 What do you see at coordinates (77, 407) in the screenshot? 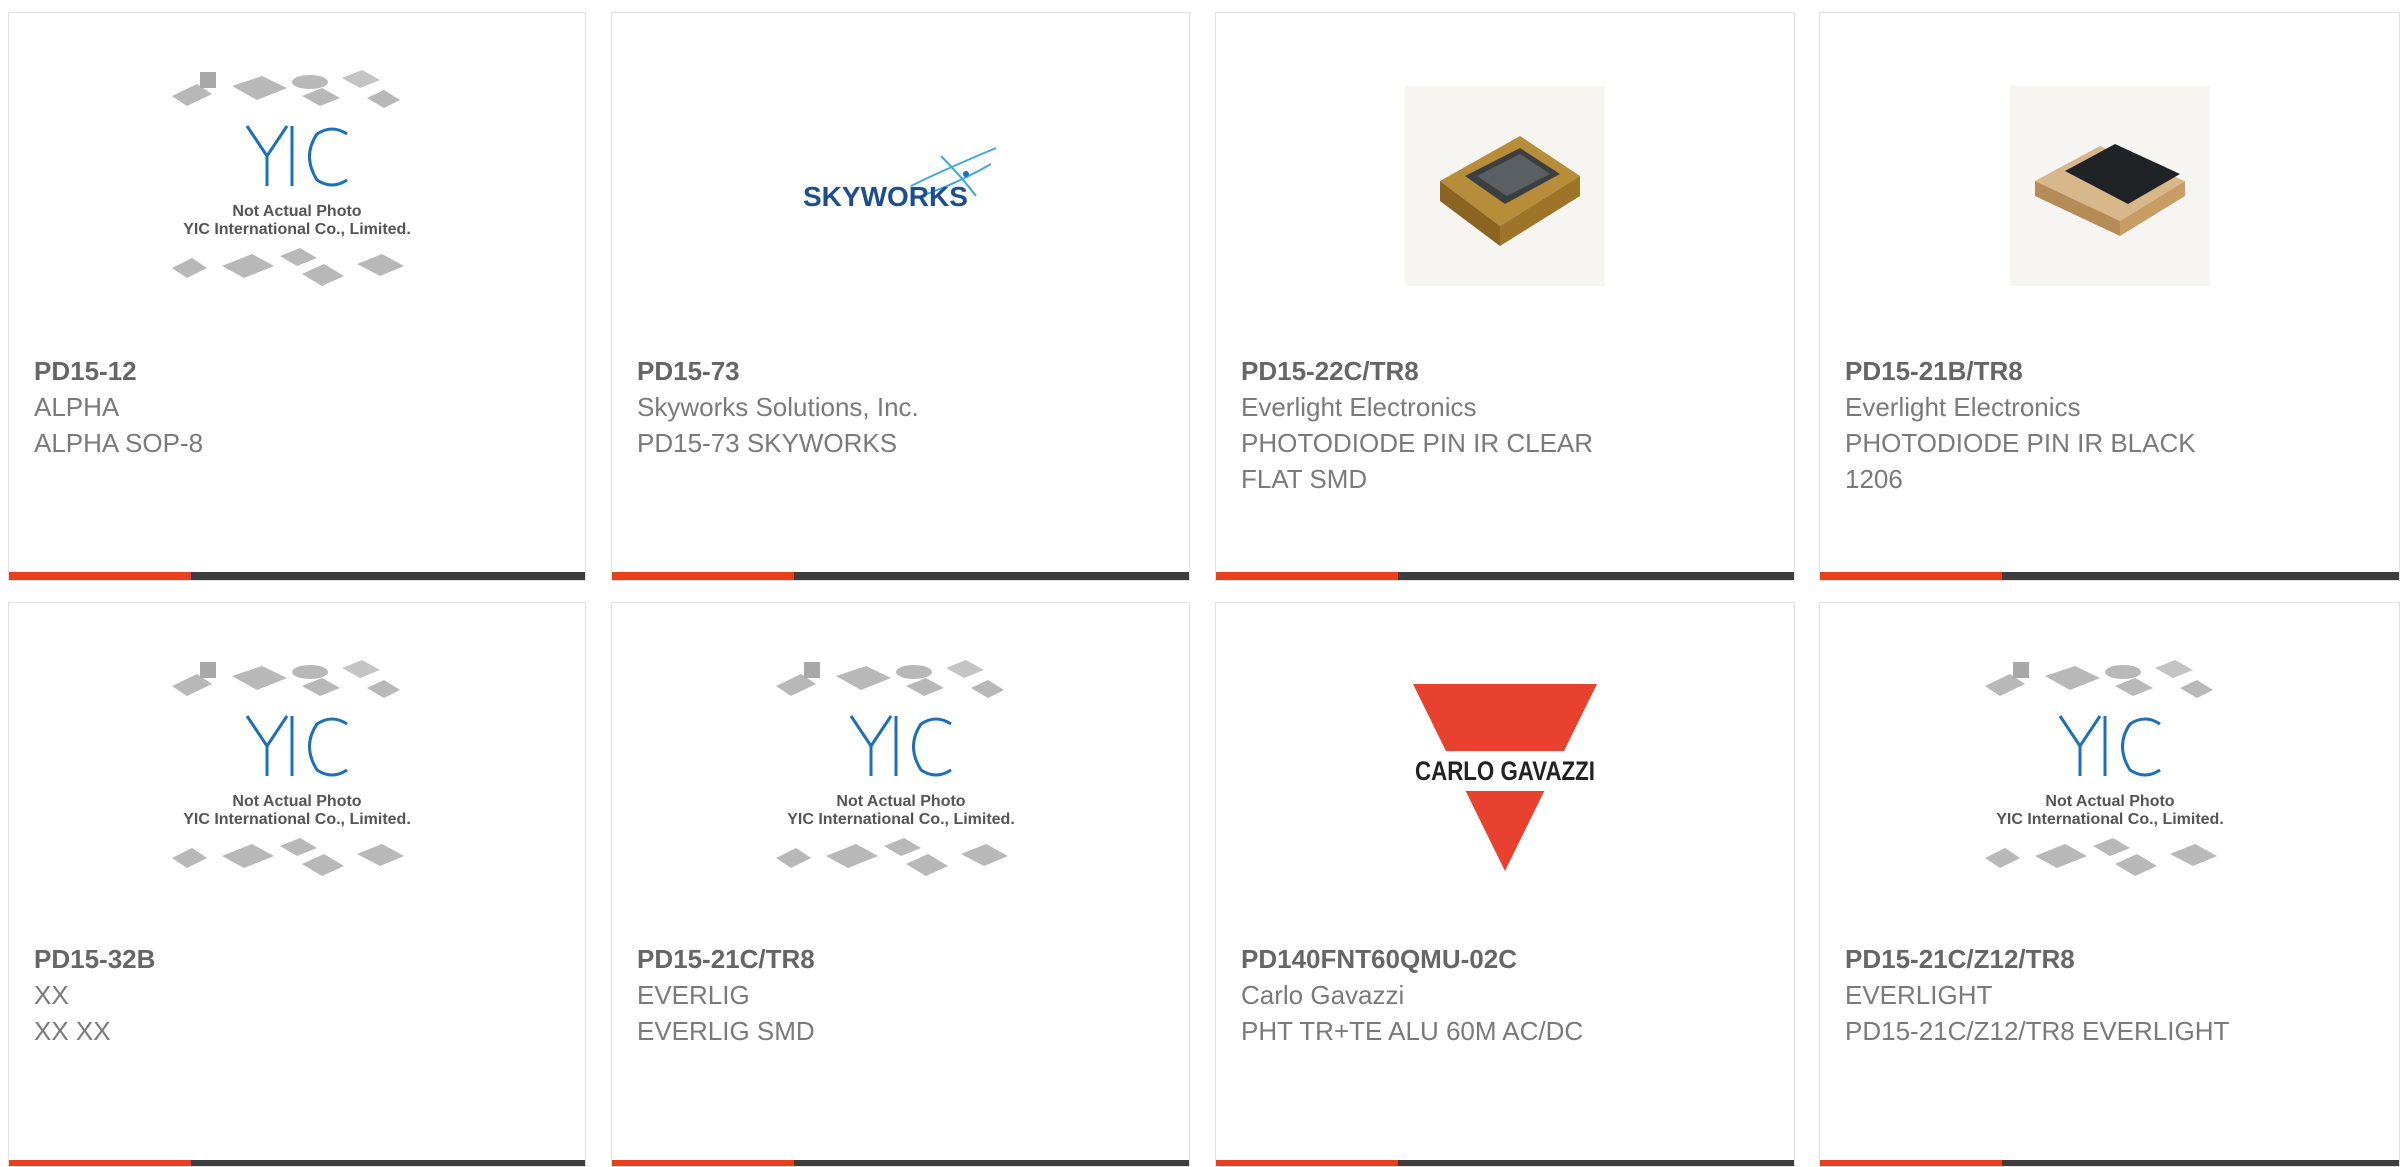
I see `manufacturer-name: ALPHA` at bounding box center [77, 407].